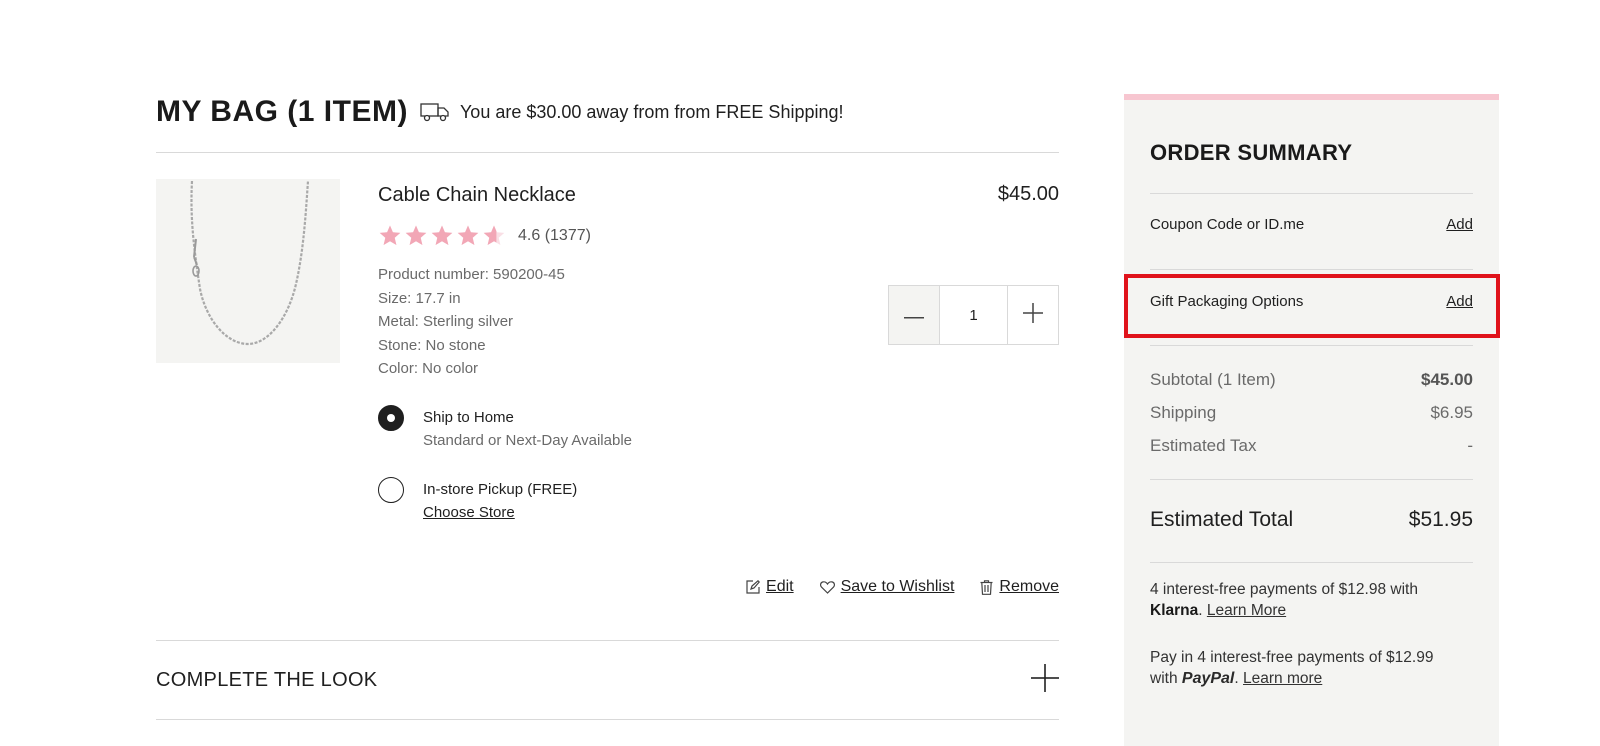 The width and height of the screenshot is (1600, 746). I want to click on edit-button: Edit, so click(770, 587).